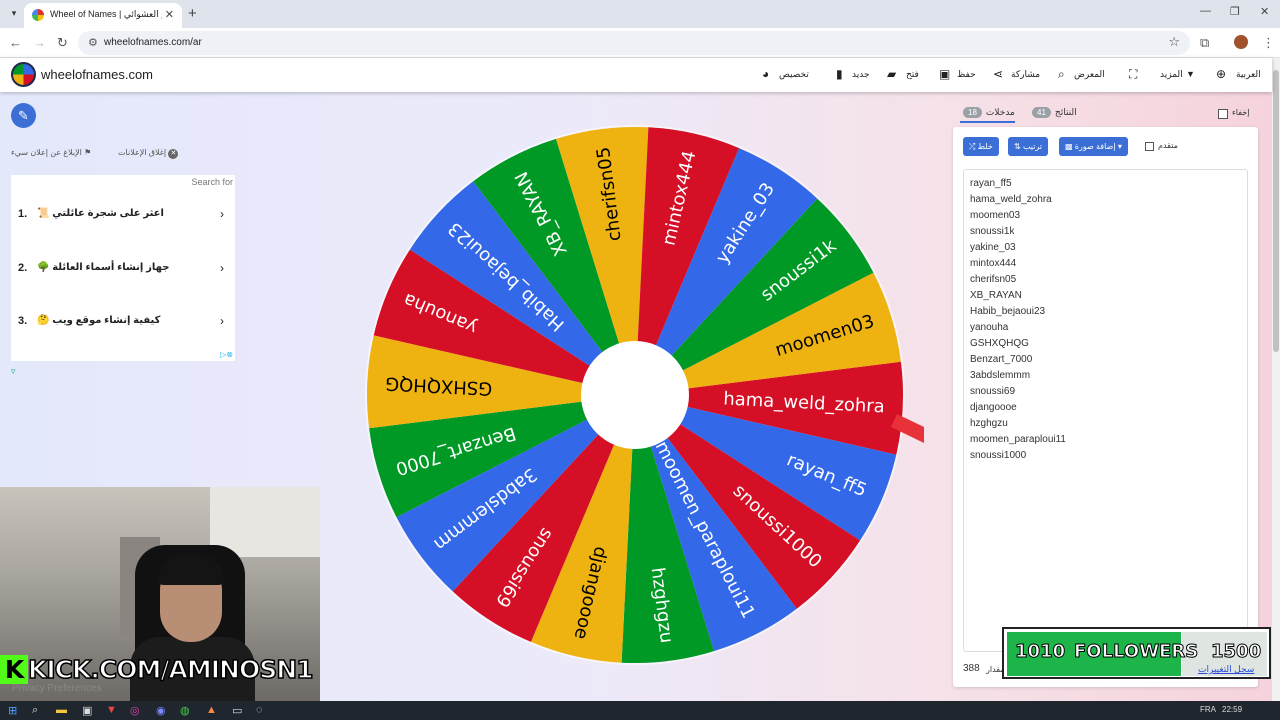 The height and width of the screenshot is (720, 1280). Describe the element at coordinates (1149, 146) in the screenshot. I see `advanced-checkbox` at that location.